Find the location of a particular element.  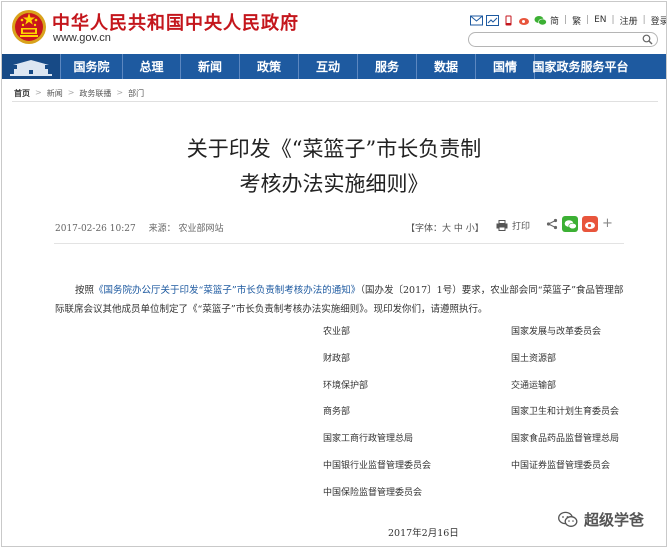

breadcrumb: 首页 > 新闻 > 政务联播 > 部门 is located at coordinates (79, 93).